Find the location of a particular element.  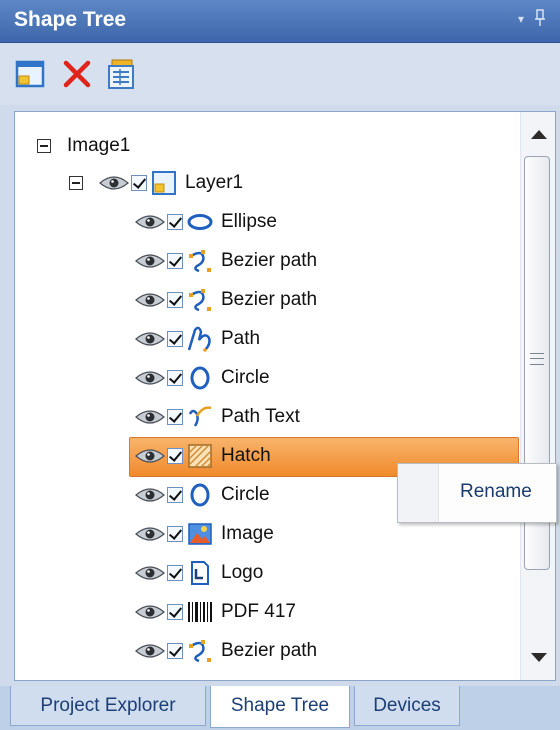

scroll-up-icon is located at coordinates (539, 134).